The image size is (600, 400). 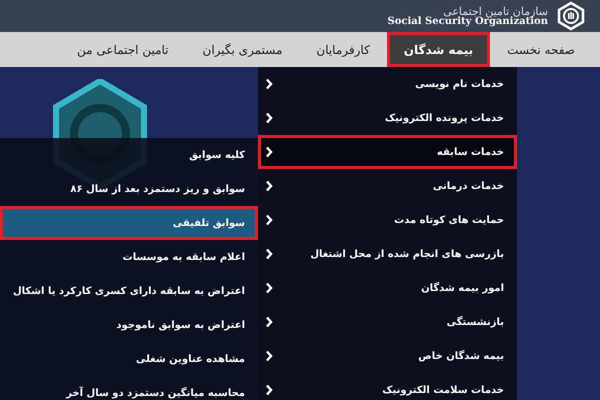 I want to click on nav-tab: صفحه نخست, so click(x=541, y=49).